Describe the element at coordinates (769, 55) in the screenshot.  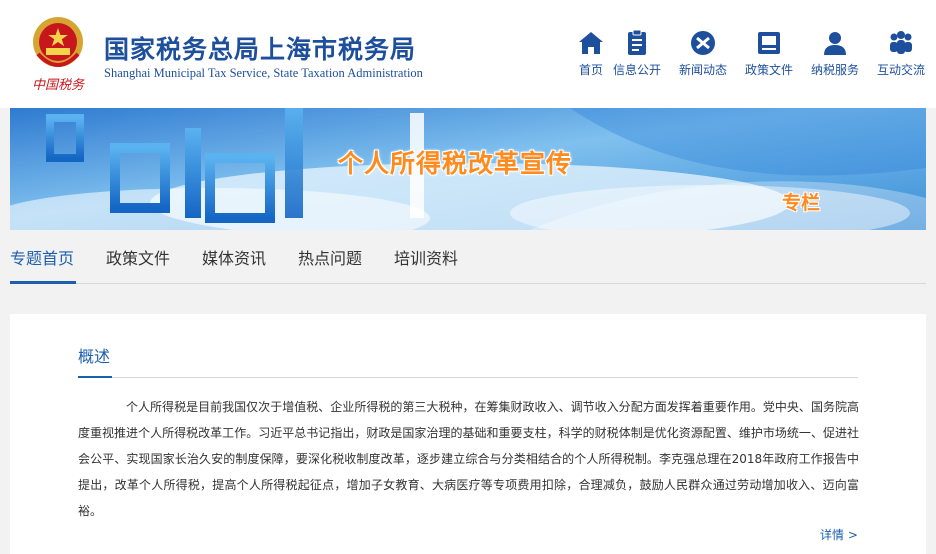
I see `nav-item-policy: 政策文件` at that location.